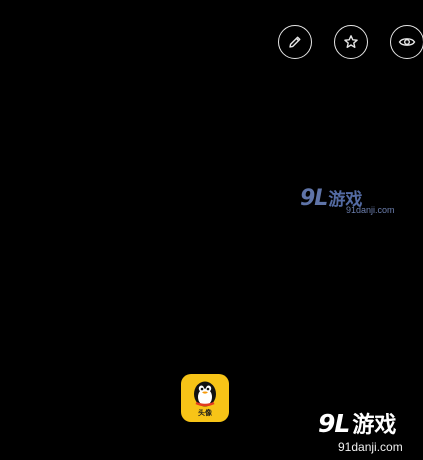 The height and width of the screenshot is (460, 423). Describe the element at coordinates (205, 394) in the screenshot. I see `penguin-icon` at that location.